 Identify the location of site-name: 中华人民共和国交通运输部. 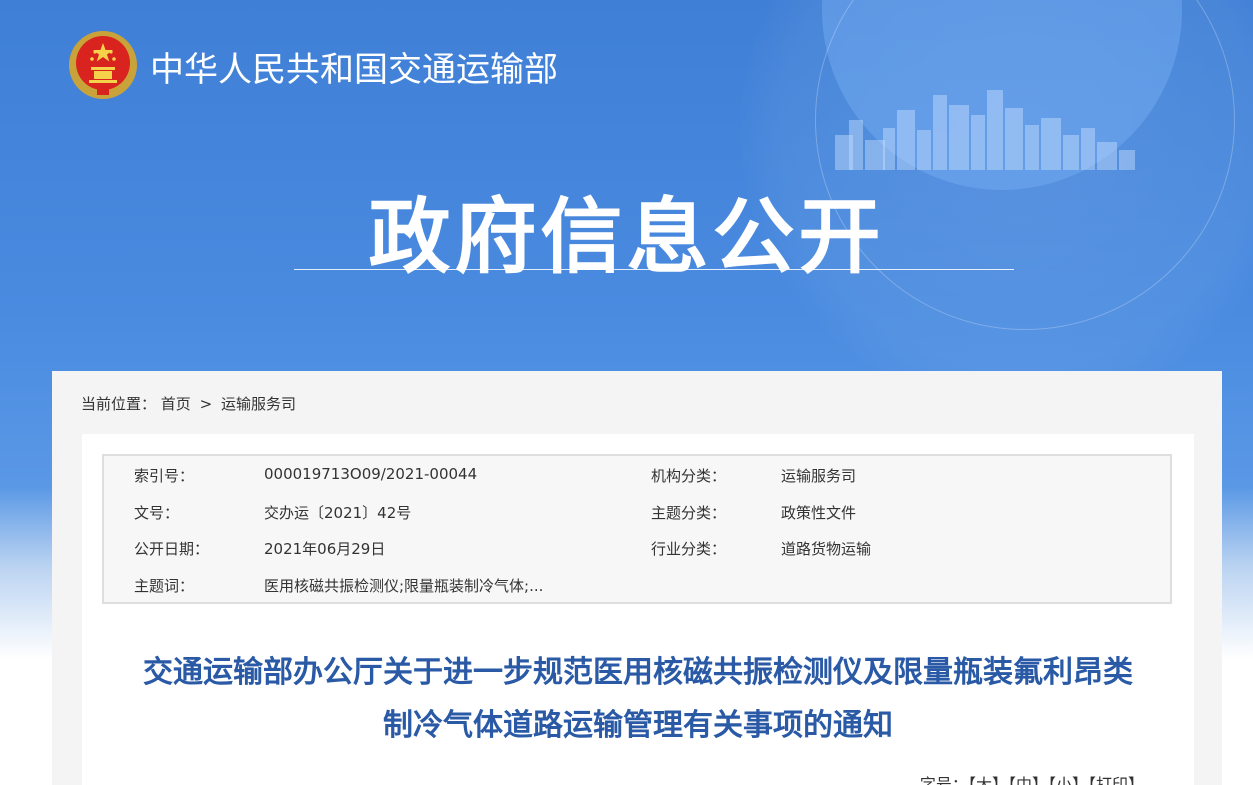
(354, 66).